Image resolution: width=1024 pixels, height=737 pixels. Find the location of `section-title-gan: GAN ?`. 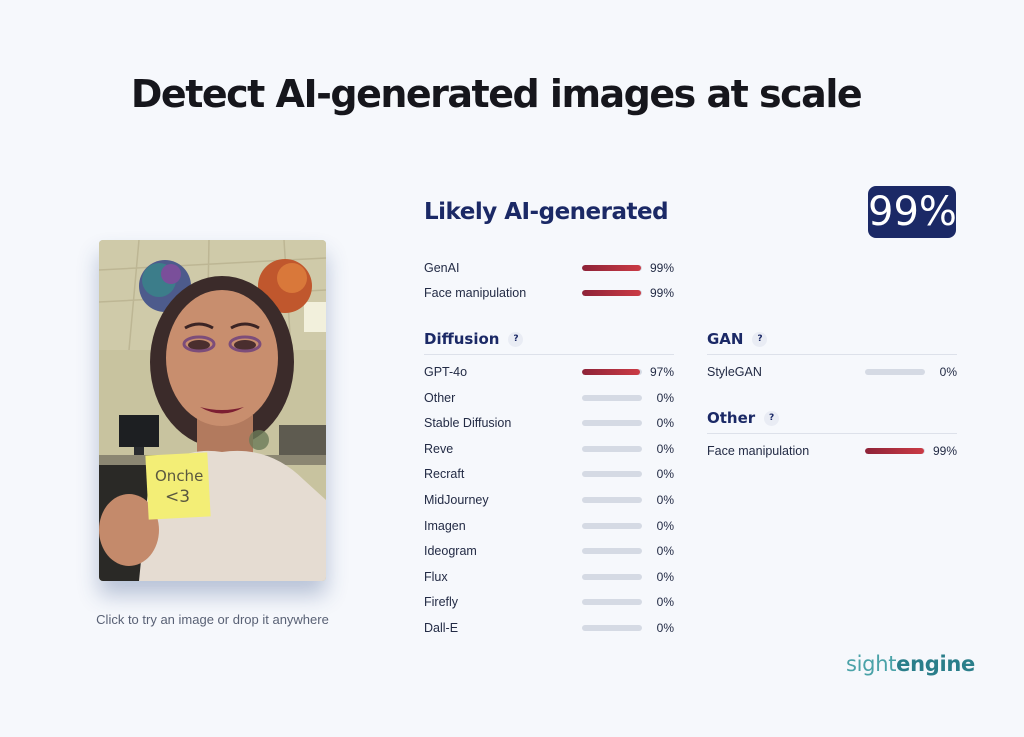

section-title-gan: GAN ? is located at coordinates (737, 339).